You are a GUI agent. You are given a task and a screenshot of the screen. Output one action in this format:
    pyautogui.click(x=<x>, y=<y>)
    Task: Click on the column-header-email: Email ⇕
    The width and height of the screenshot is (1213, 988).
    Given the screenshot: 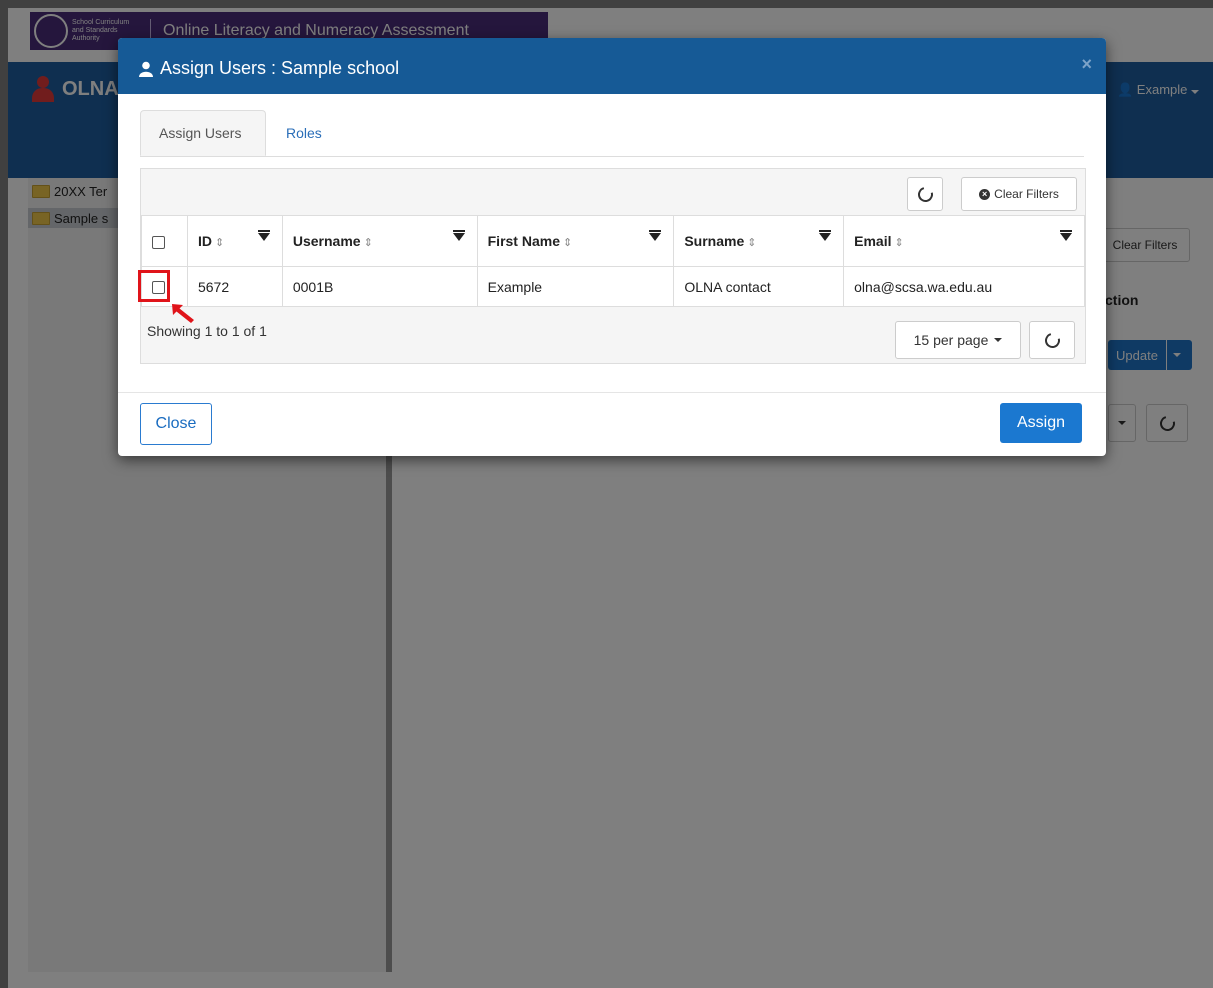 What is the action you would take?
    pyautogui.click(x=964, y=241)
    